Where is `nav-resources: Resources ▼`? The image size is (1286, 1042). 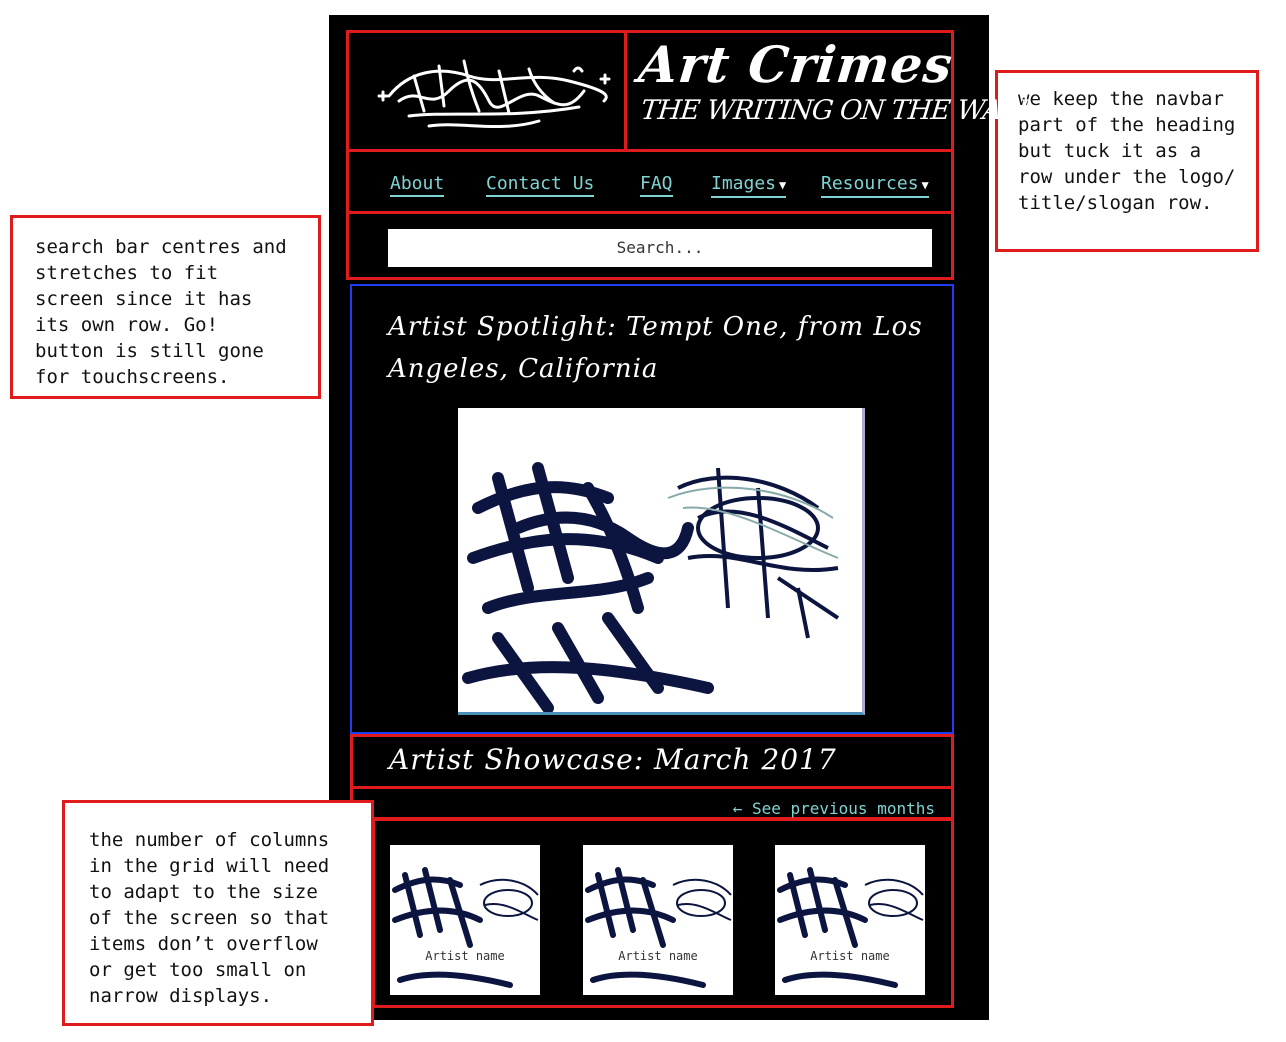
nav-resources: Resources ▼ is located at coordinates (875, 185).